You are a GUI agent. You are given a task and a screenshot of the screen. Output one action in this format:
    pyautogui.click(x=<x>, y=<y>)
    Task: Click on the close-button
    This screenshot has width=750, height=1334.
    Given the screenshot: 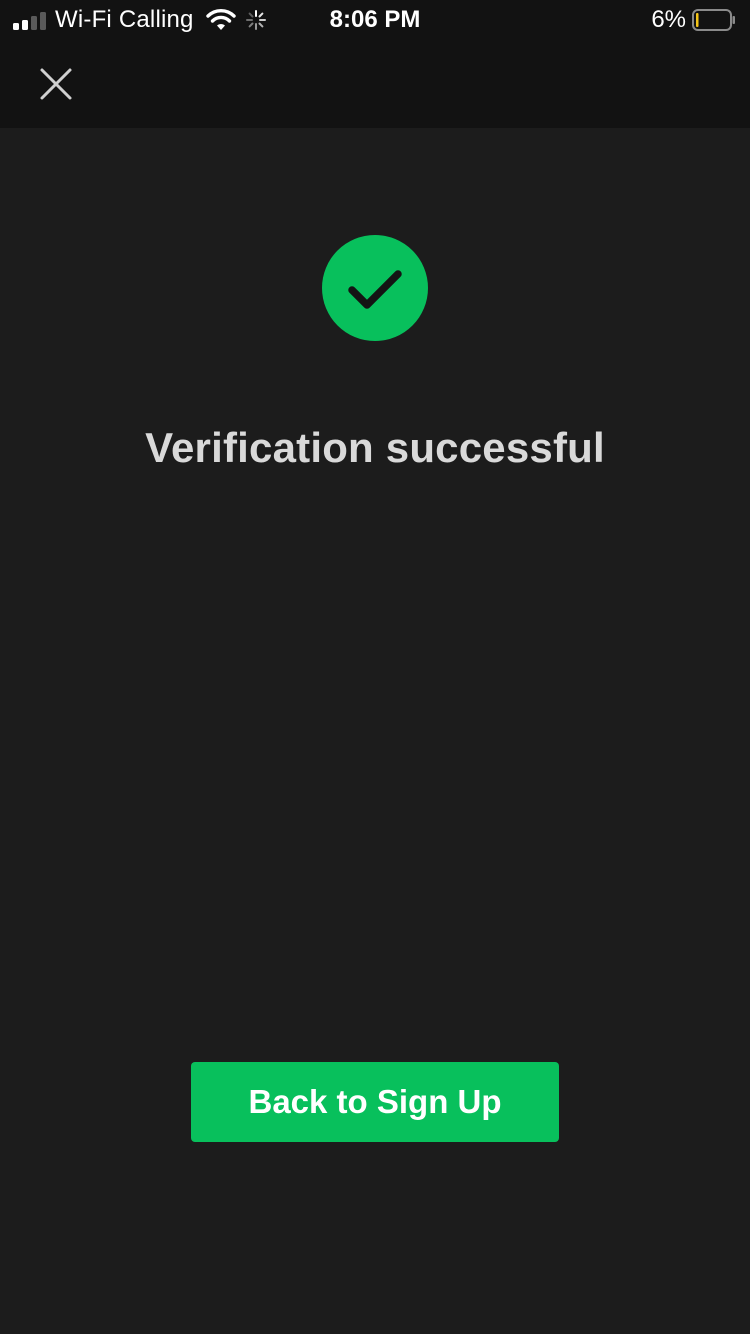 What is the action you would take?
    pyautogui.click(x=56, y=84)
    